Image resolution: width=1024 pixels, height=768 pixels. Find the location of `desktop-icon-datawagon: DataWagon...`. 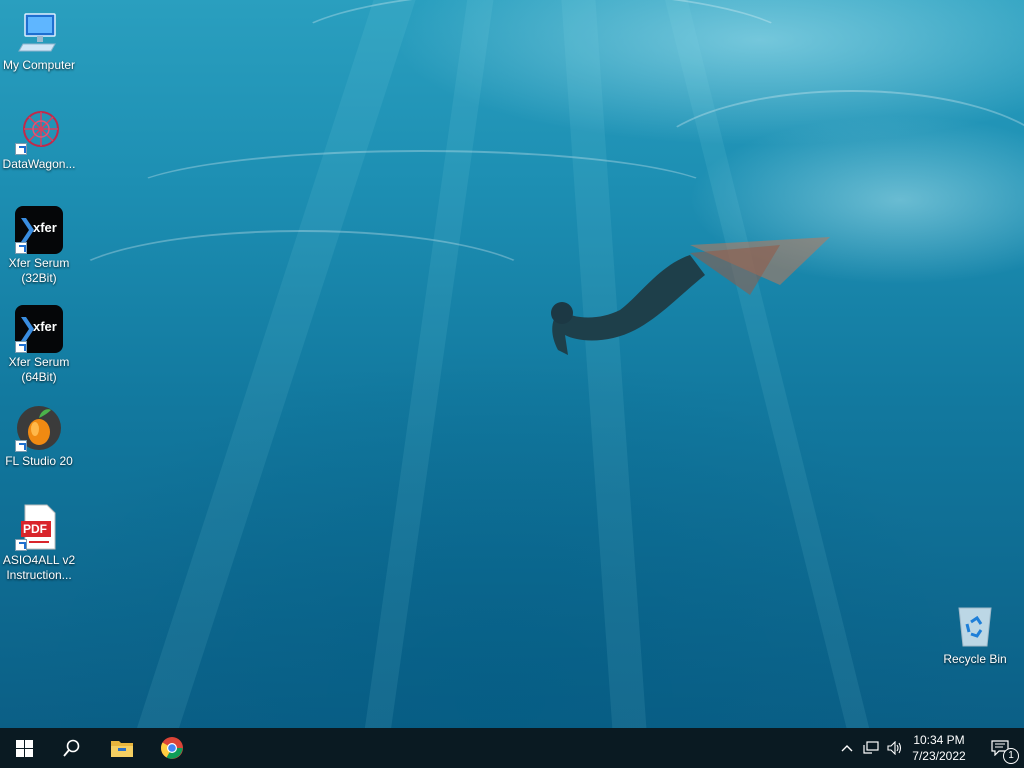

desktop-icon-datawagon: DataWagon... is located at coordinates (39, 139).